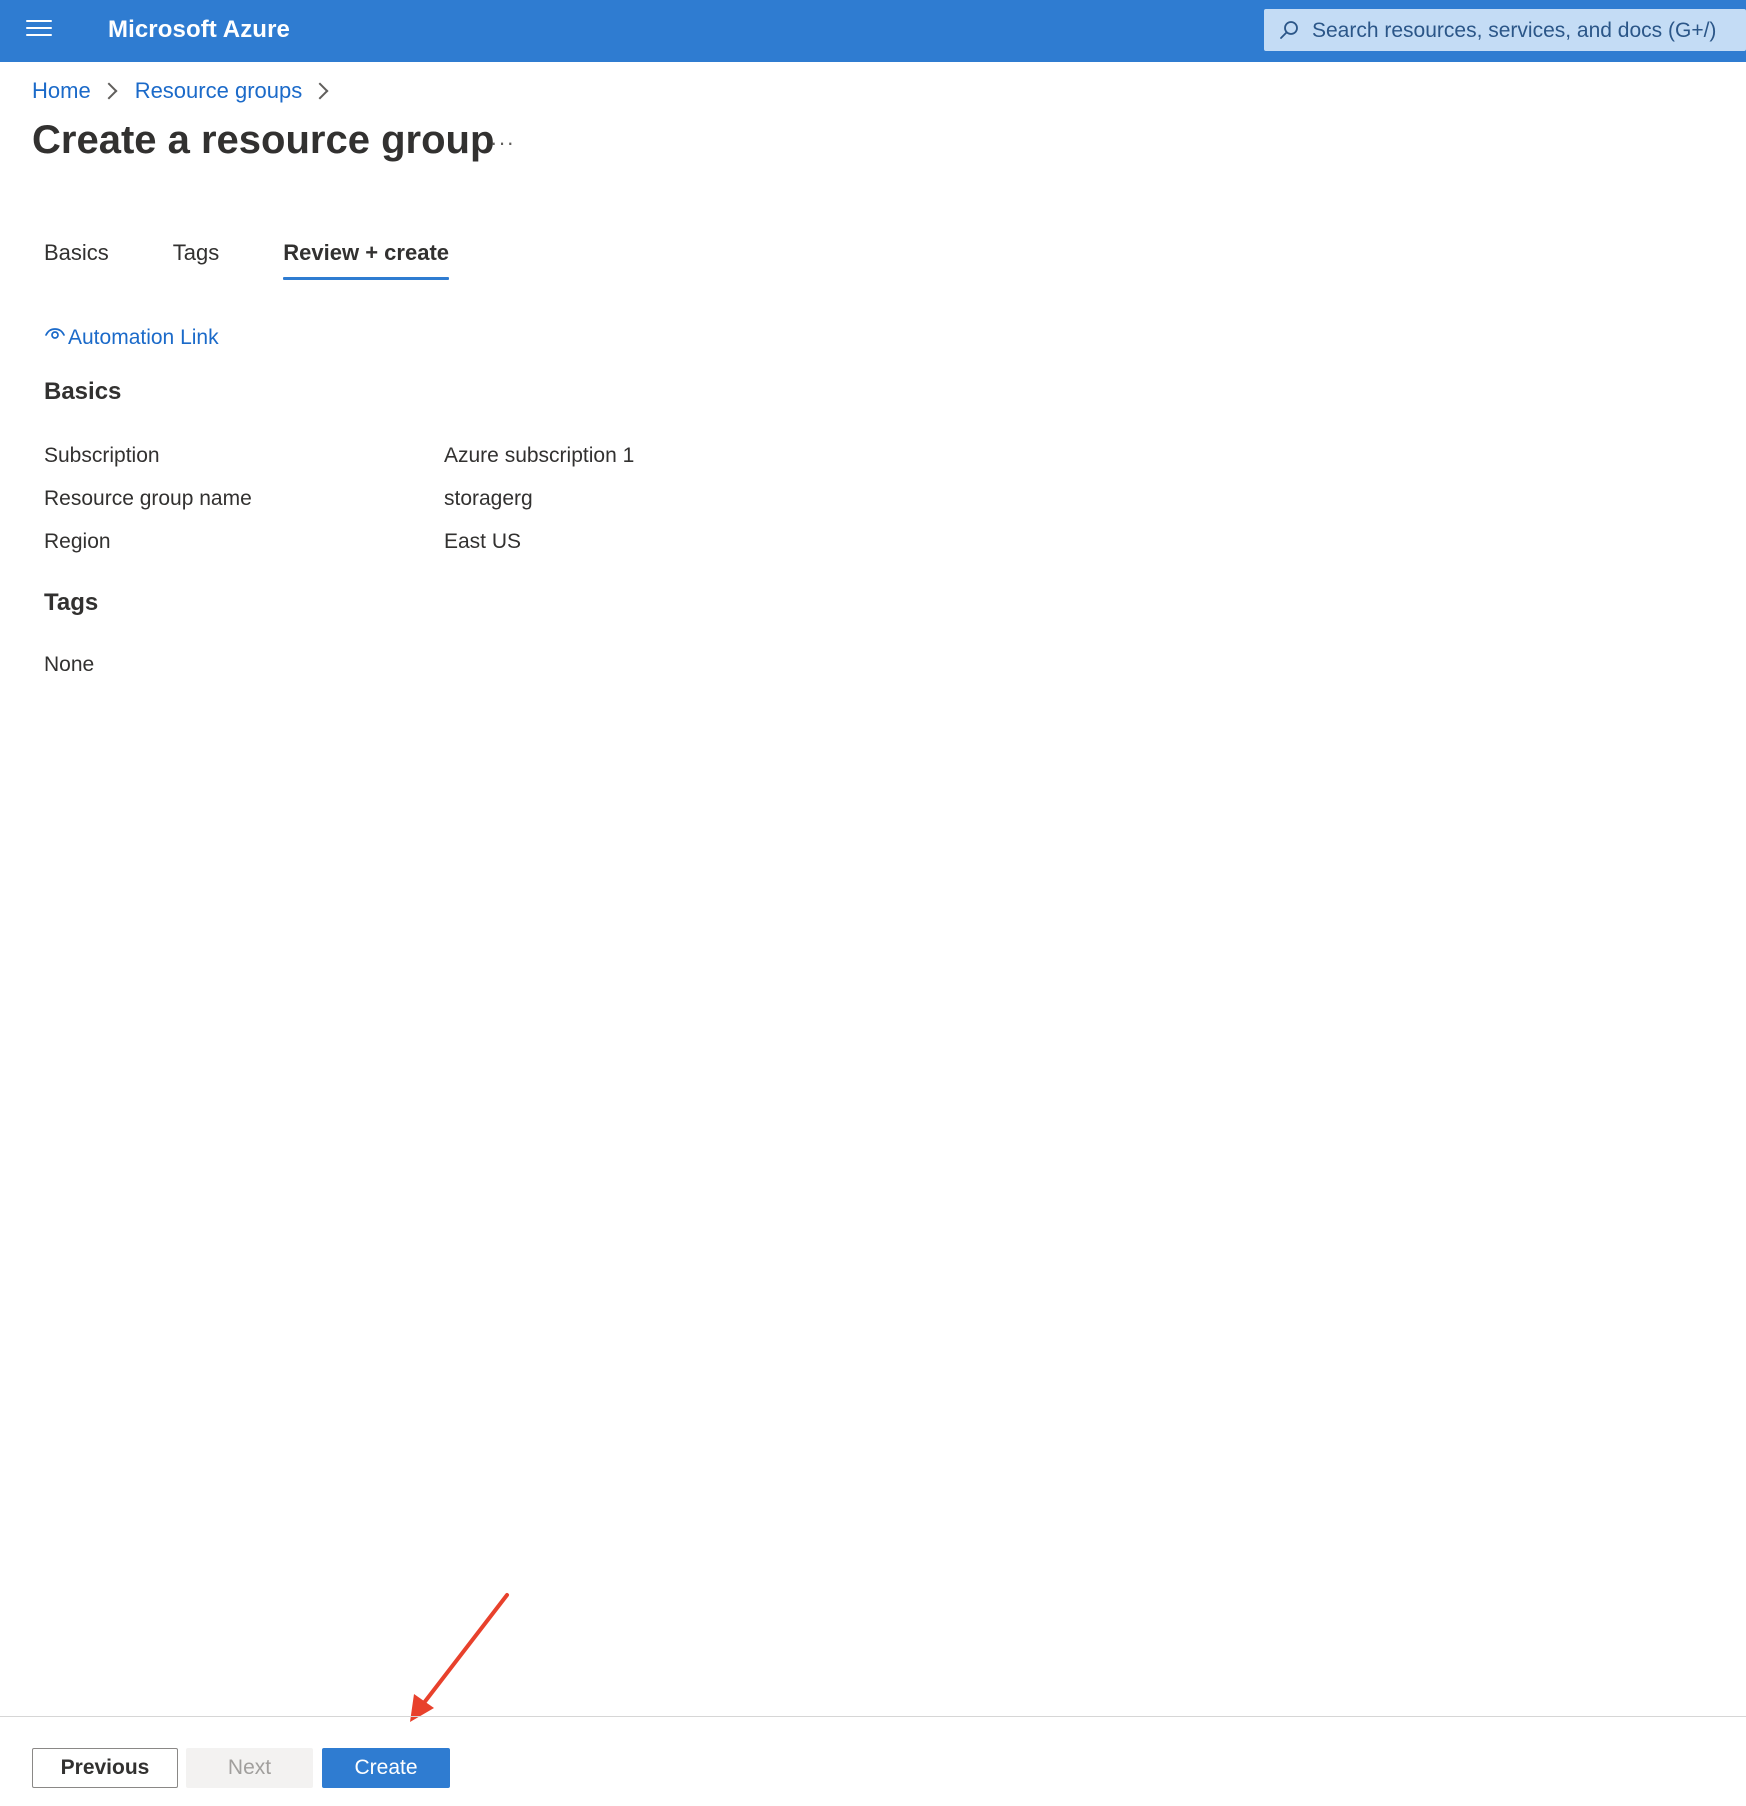 The width and height of the screenshot is (1746, 1806). Describe the element at coordinates (148, 498) in the screenshot. I see `resource-group-name-label: Resource group name` at that location.